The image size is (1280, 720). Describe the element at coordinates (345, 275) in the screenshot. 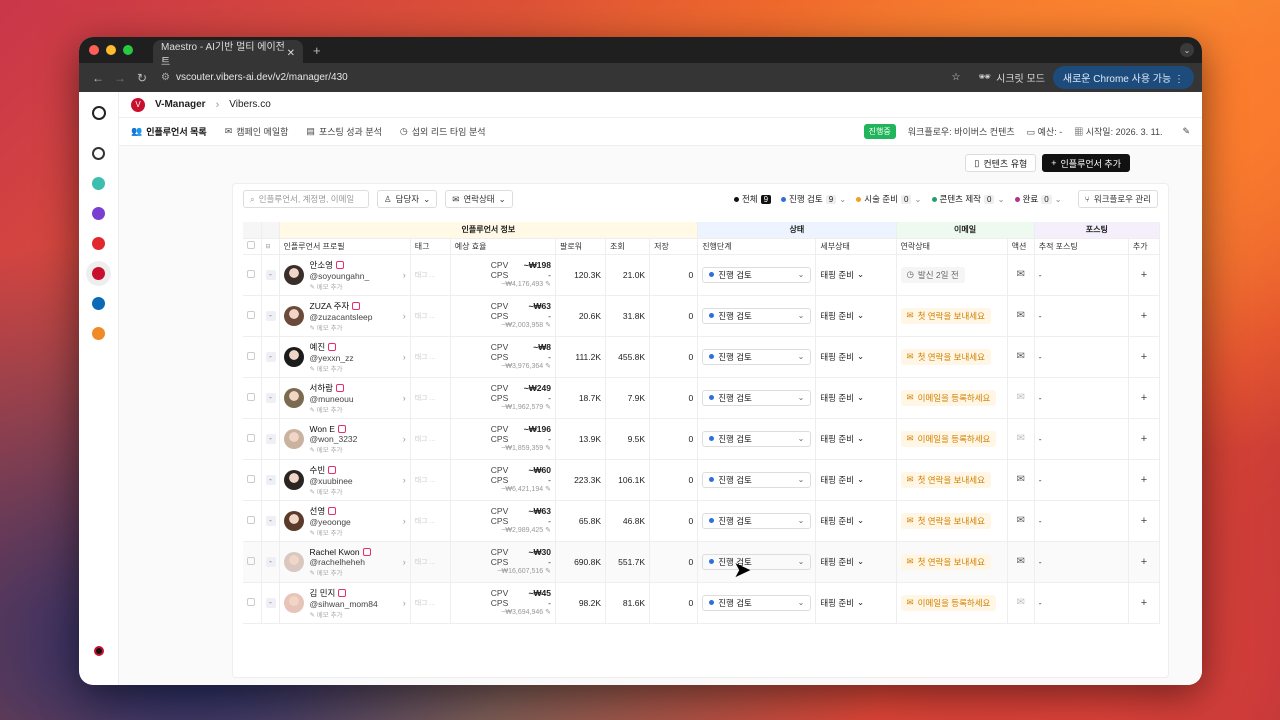

I see `profile-cell: 안소영 @soyoungahn_ ✎ 메모 추가 ›` at that location.